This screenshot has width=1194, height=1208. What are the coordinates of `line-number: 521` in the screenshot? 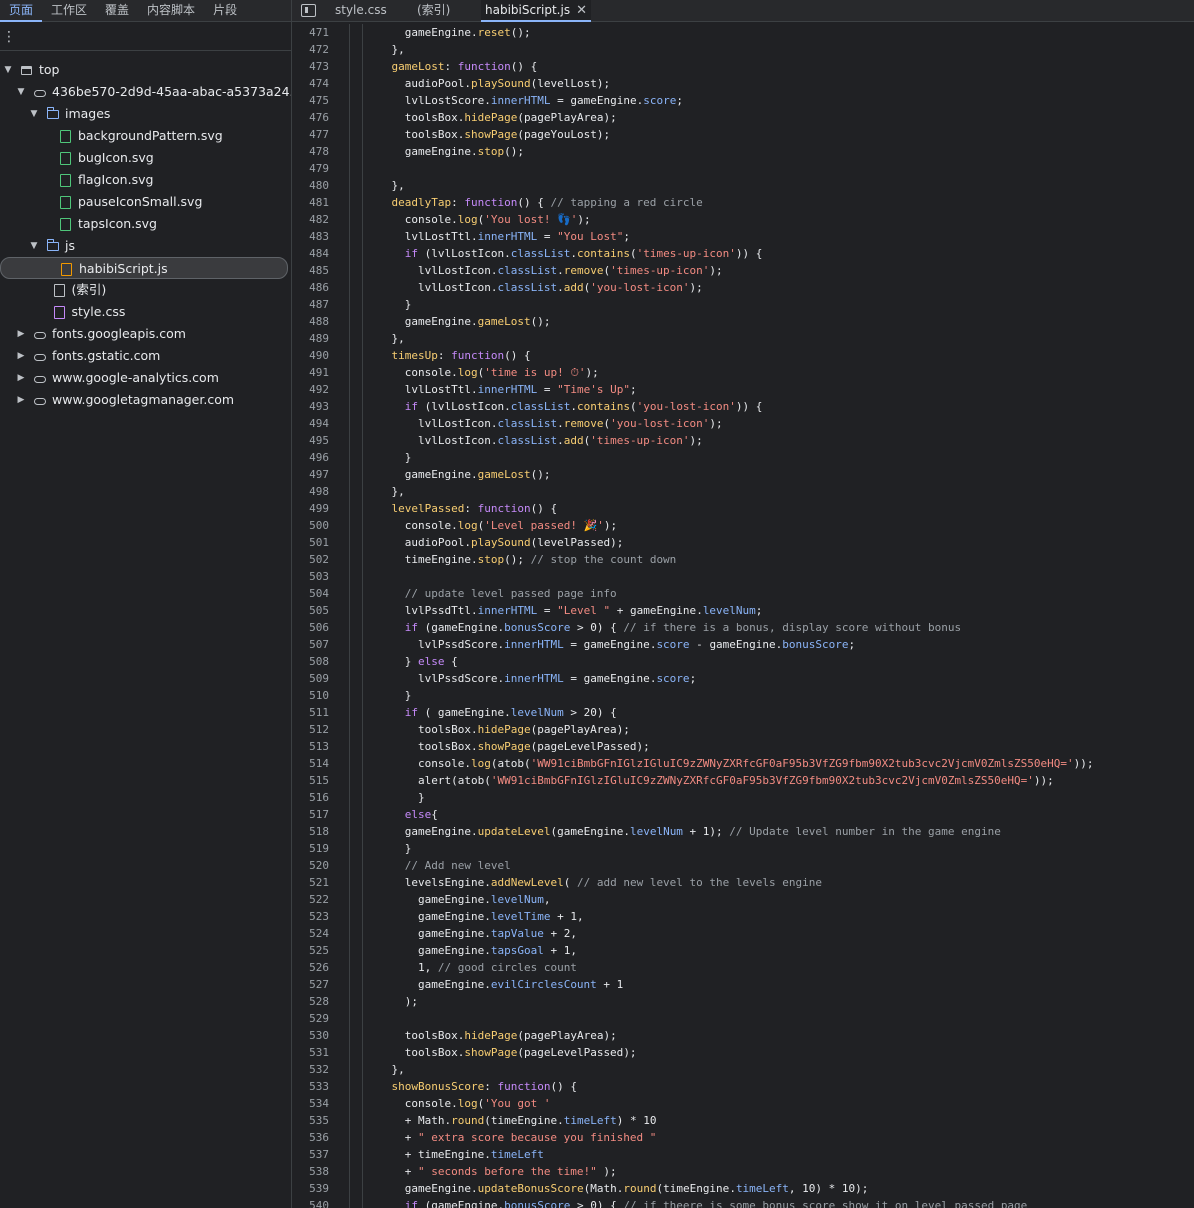 It's located at (310, 882).